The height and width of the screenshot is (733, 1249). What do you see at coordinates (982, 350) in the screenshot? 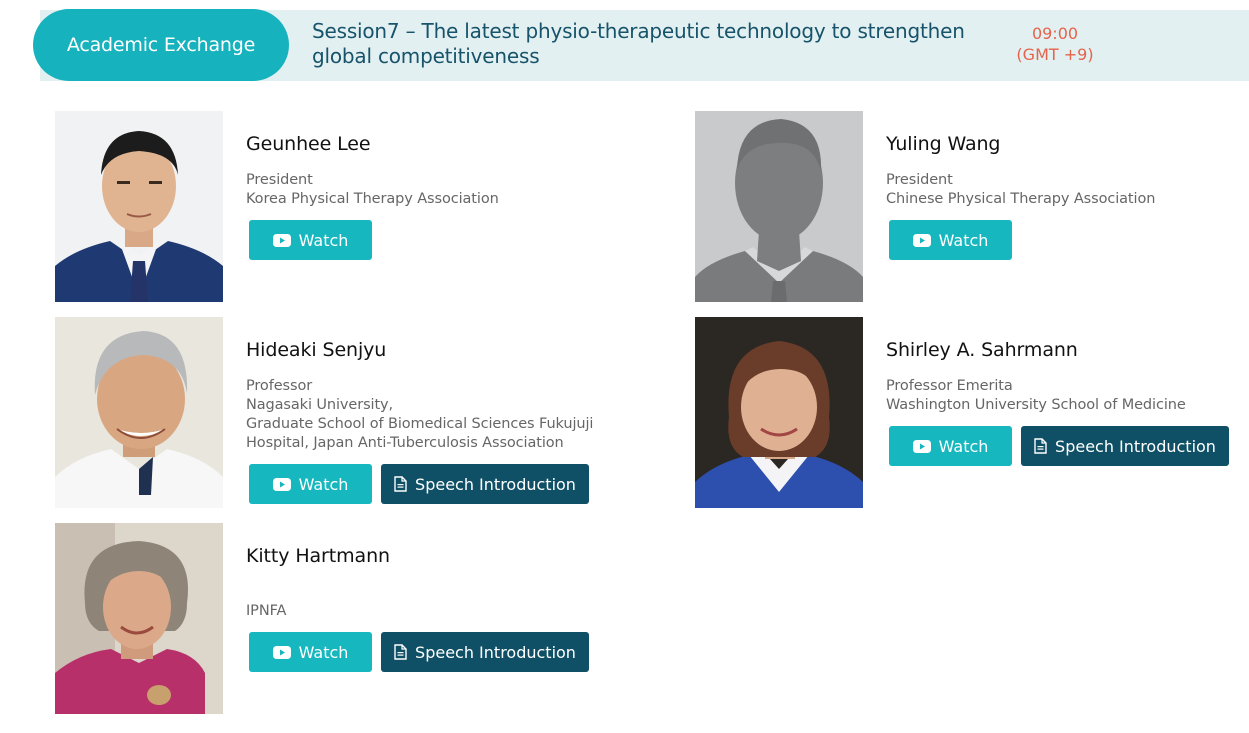
I see `speaker-name: Shirley A. Sahrmann` at bounding box center [982, 350].